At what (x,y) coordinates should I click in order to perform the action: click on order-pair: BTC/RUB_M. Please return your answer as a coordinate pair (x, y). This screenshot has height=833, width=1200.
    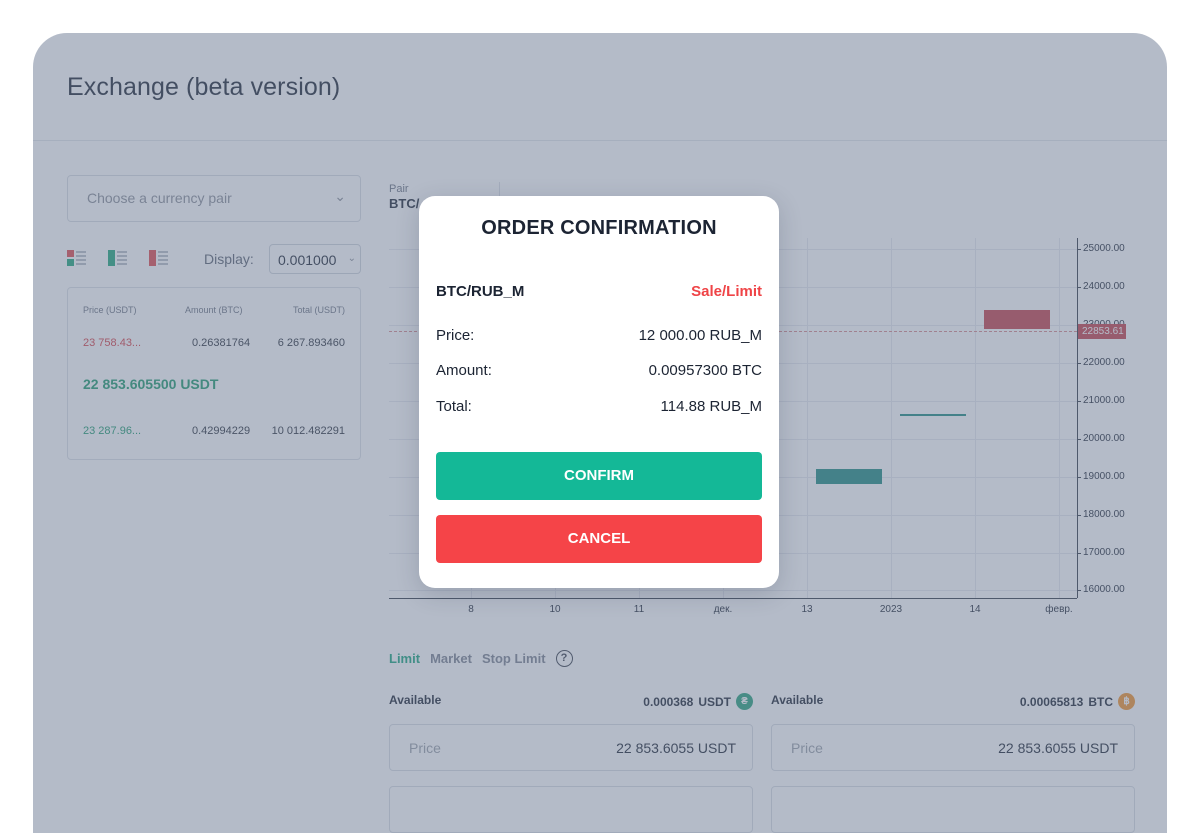
    Looking at the image, I should click on (480, 291).